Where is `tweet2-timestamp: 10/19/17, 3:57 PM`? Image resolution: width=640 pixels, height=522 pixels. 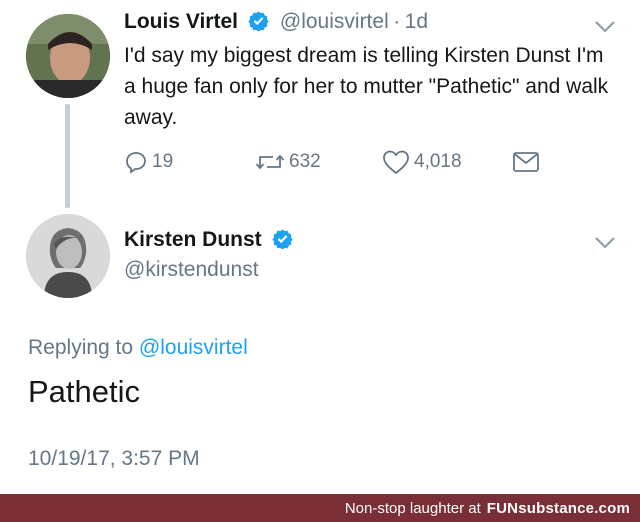 tweet2-timestamp: 10/19/17, 3:57 PM is located at coordinates (114, 459).